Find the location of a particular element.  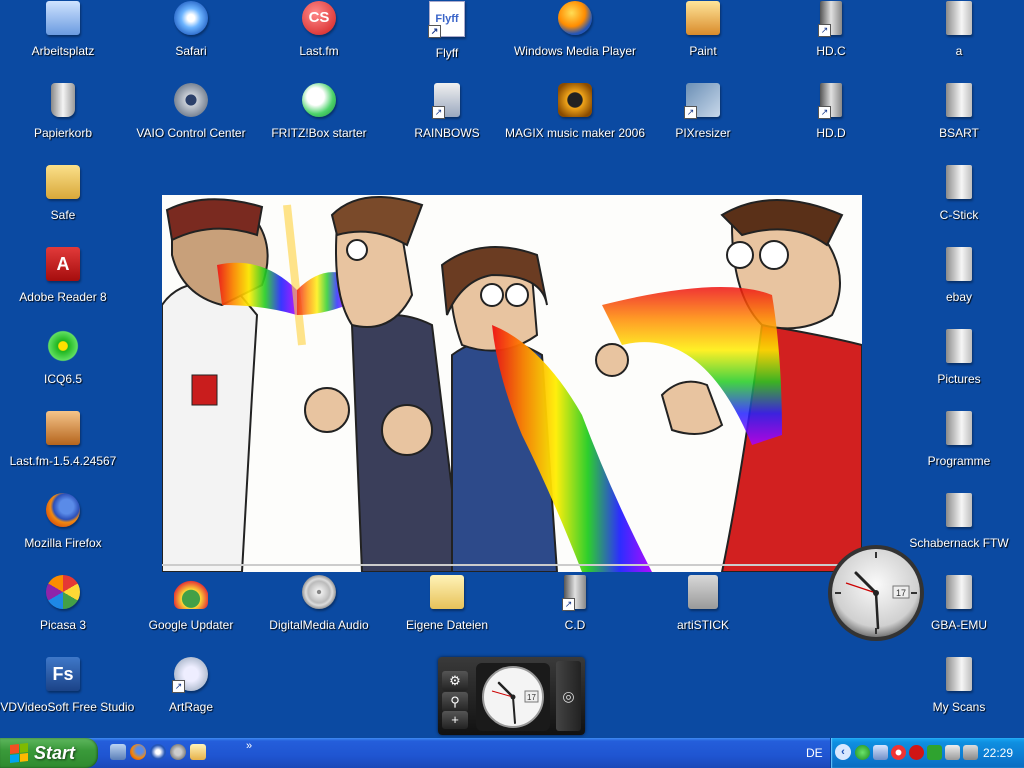

google-updater-icon is located at coordinates (191, 592).